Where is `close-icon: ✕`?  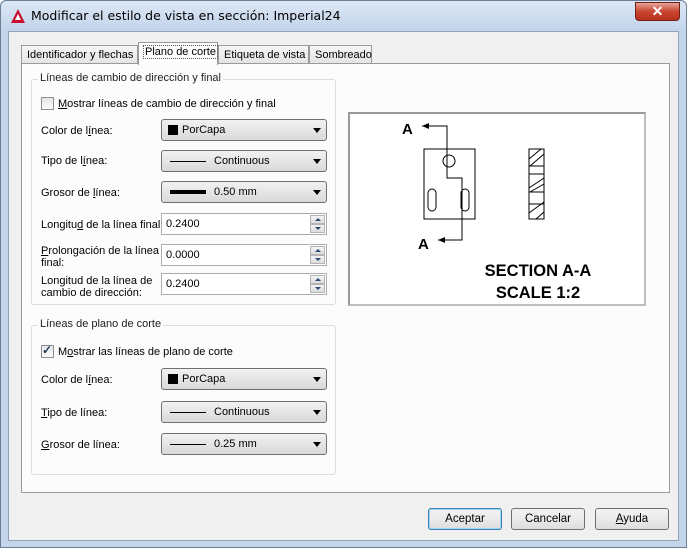
close-icon: ✕ is located at coordinates (657, 11).